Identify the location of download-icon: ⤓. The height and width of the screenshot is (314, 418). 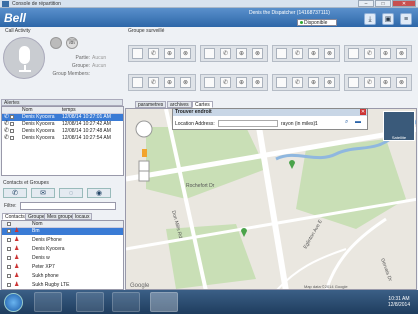
(370, 19).